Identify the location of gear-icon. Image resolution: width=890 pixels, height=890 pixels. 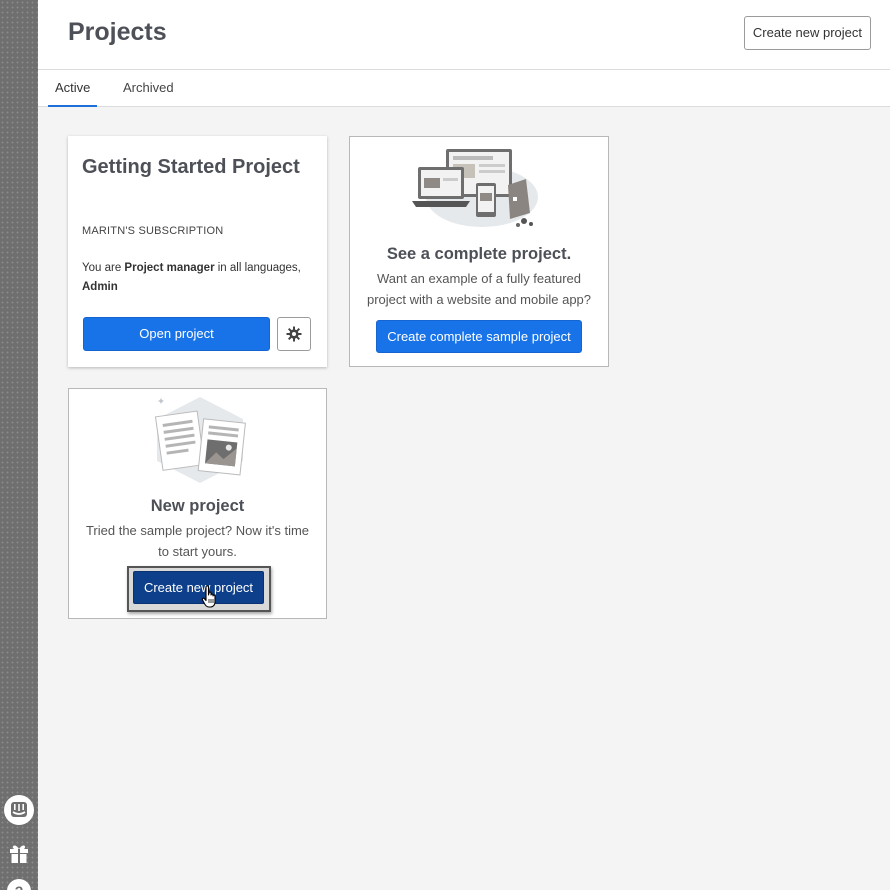
(294, 334).